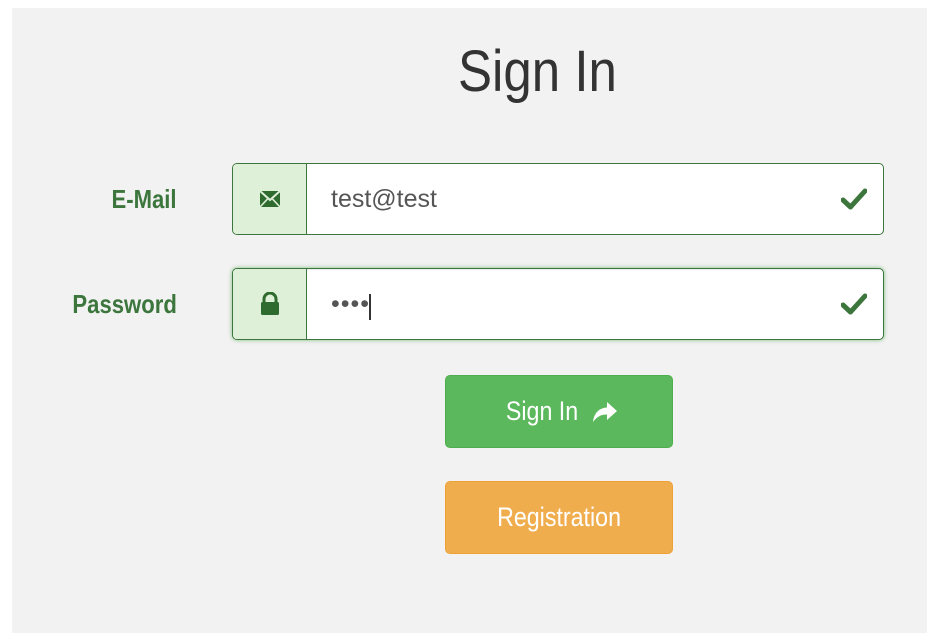 The width and height of the screenshot is (935, 641). I want to click on sign-in-button: Sign In, so click(559, 411).